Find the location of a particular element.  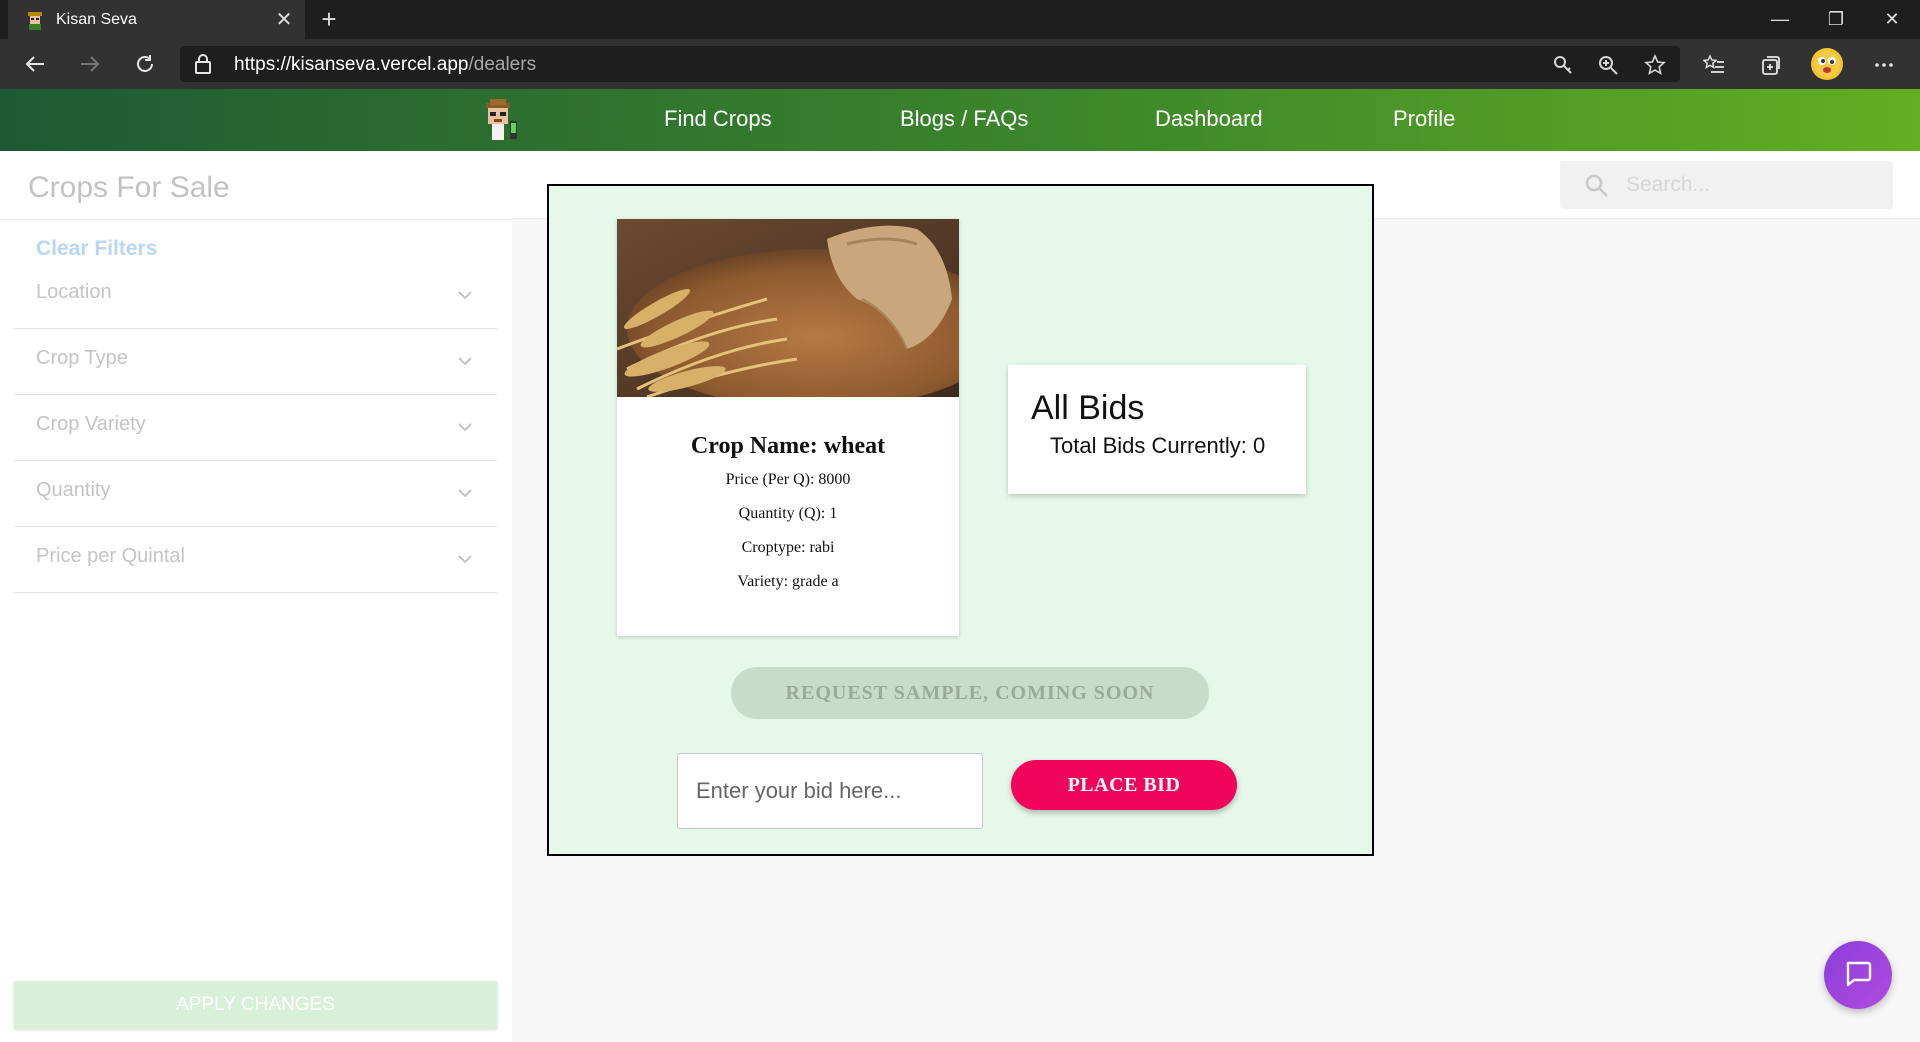

close-tab-icon: ✕ is located at coordinates (284, 20).